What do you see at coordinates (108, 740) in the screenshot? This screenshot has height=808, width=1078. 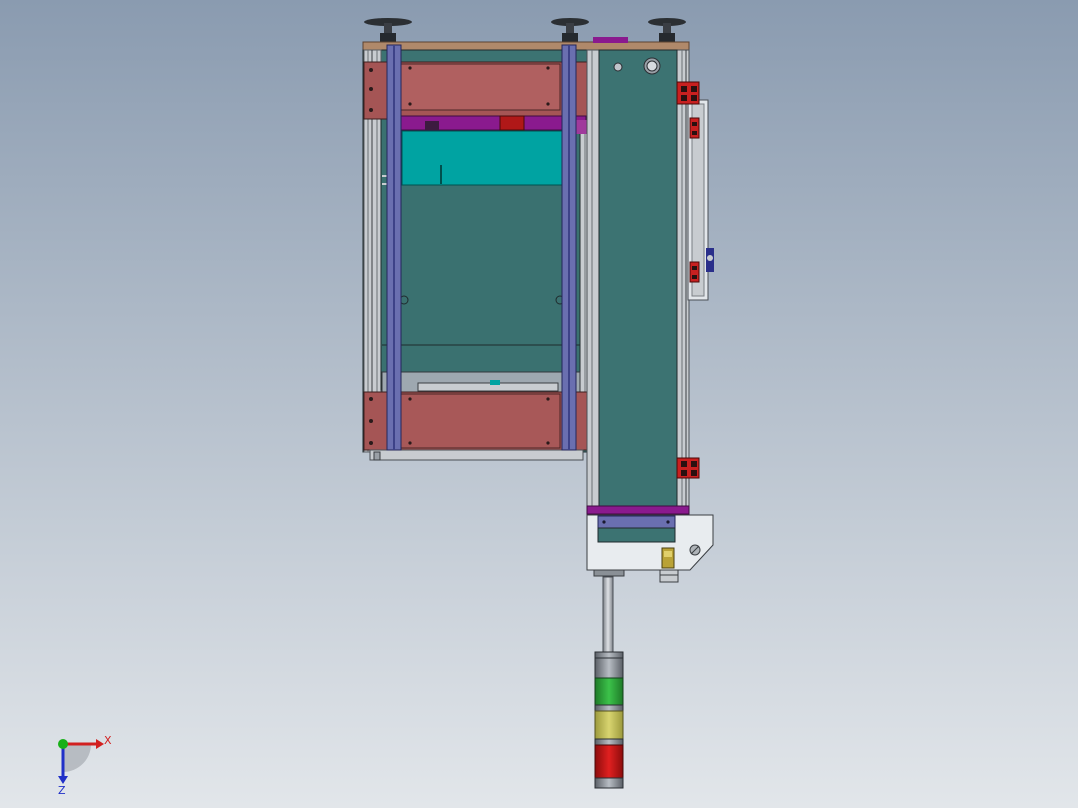 I see `x-axis-label: X` at bounding box center [108, 740].